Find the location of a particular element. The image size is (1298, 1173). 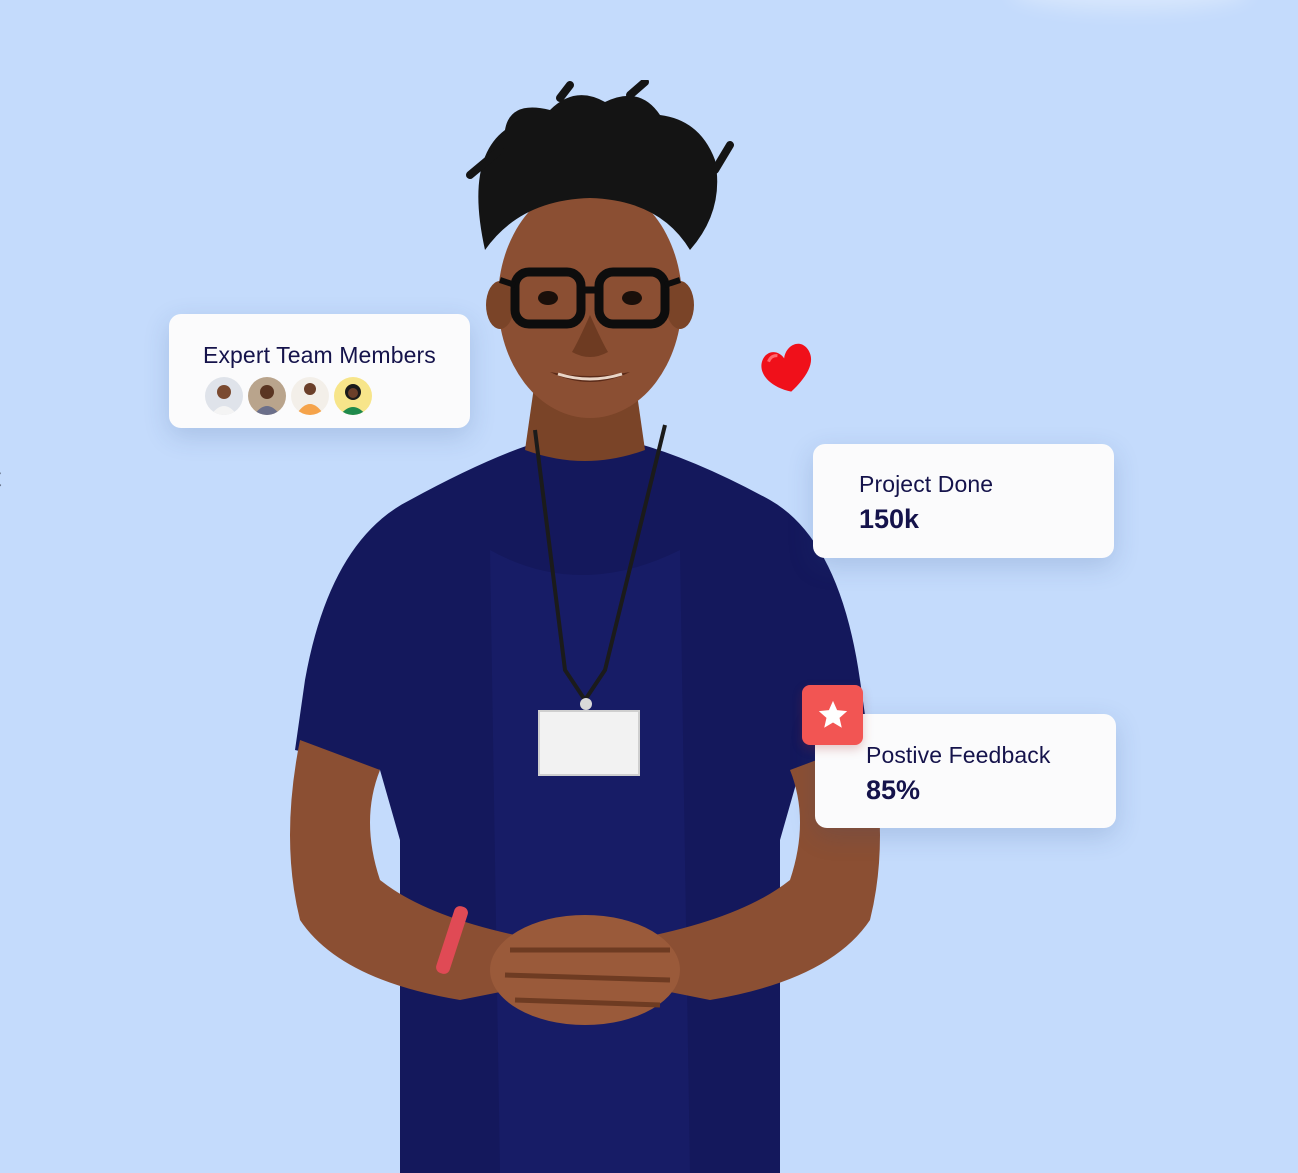

team-members-title: Expert Team Members is located at coordinates (319, 355).